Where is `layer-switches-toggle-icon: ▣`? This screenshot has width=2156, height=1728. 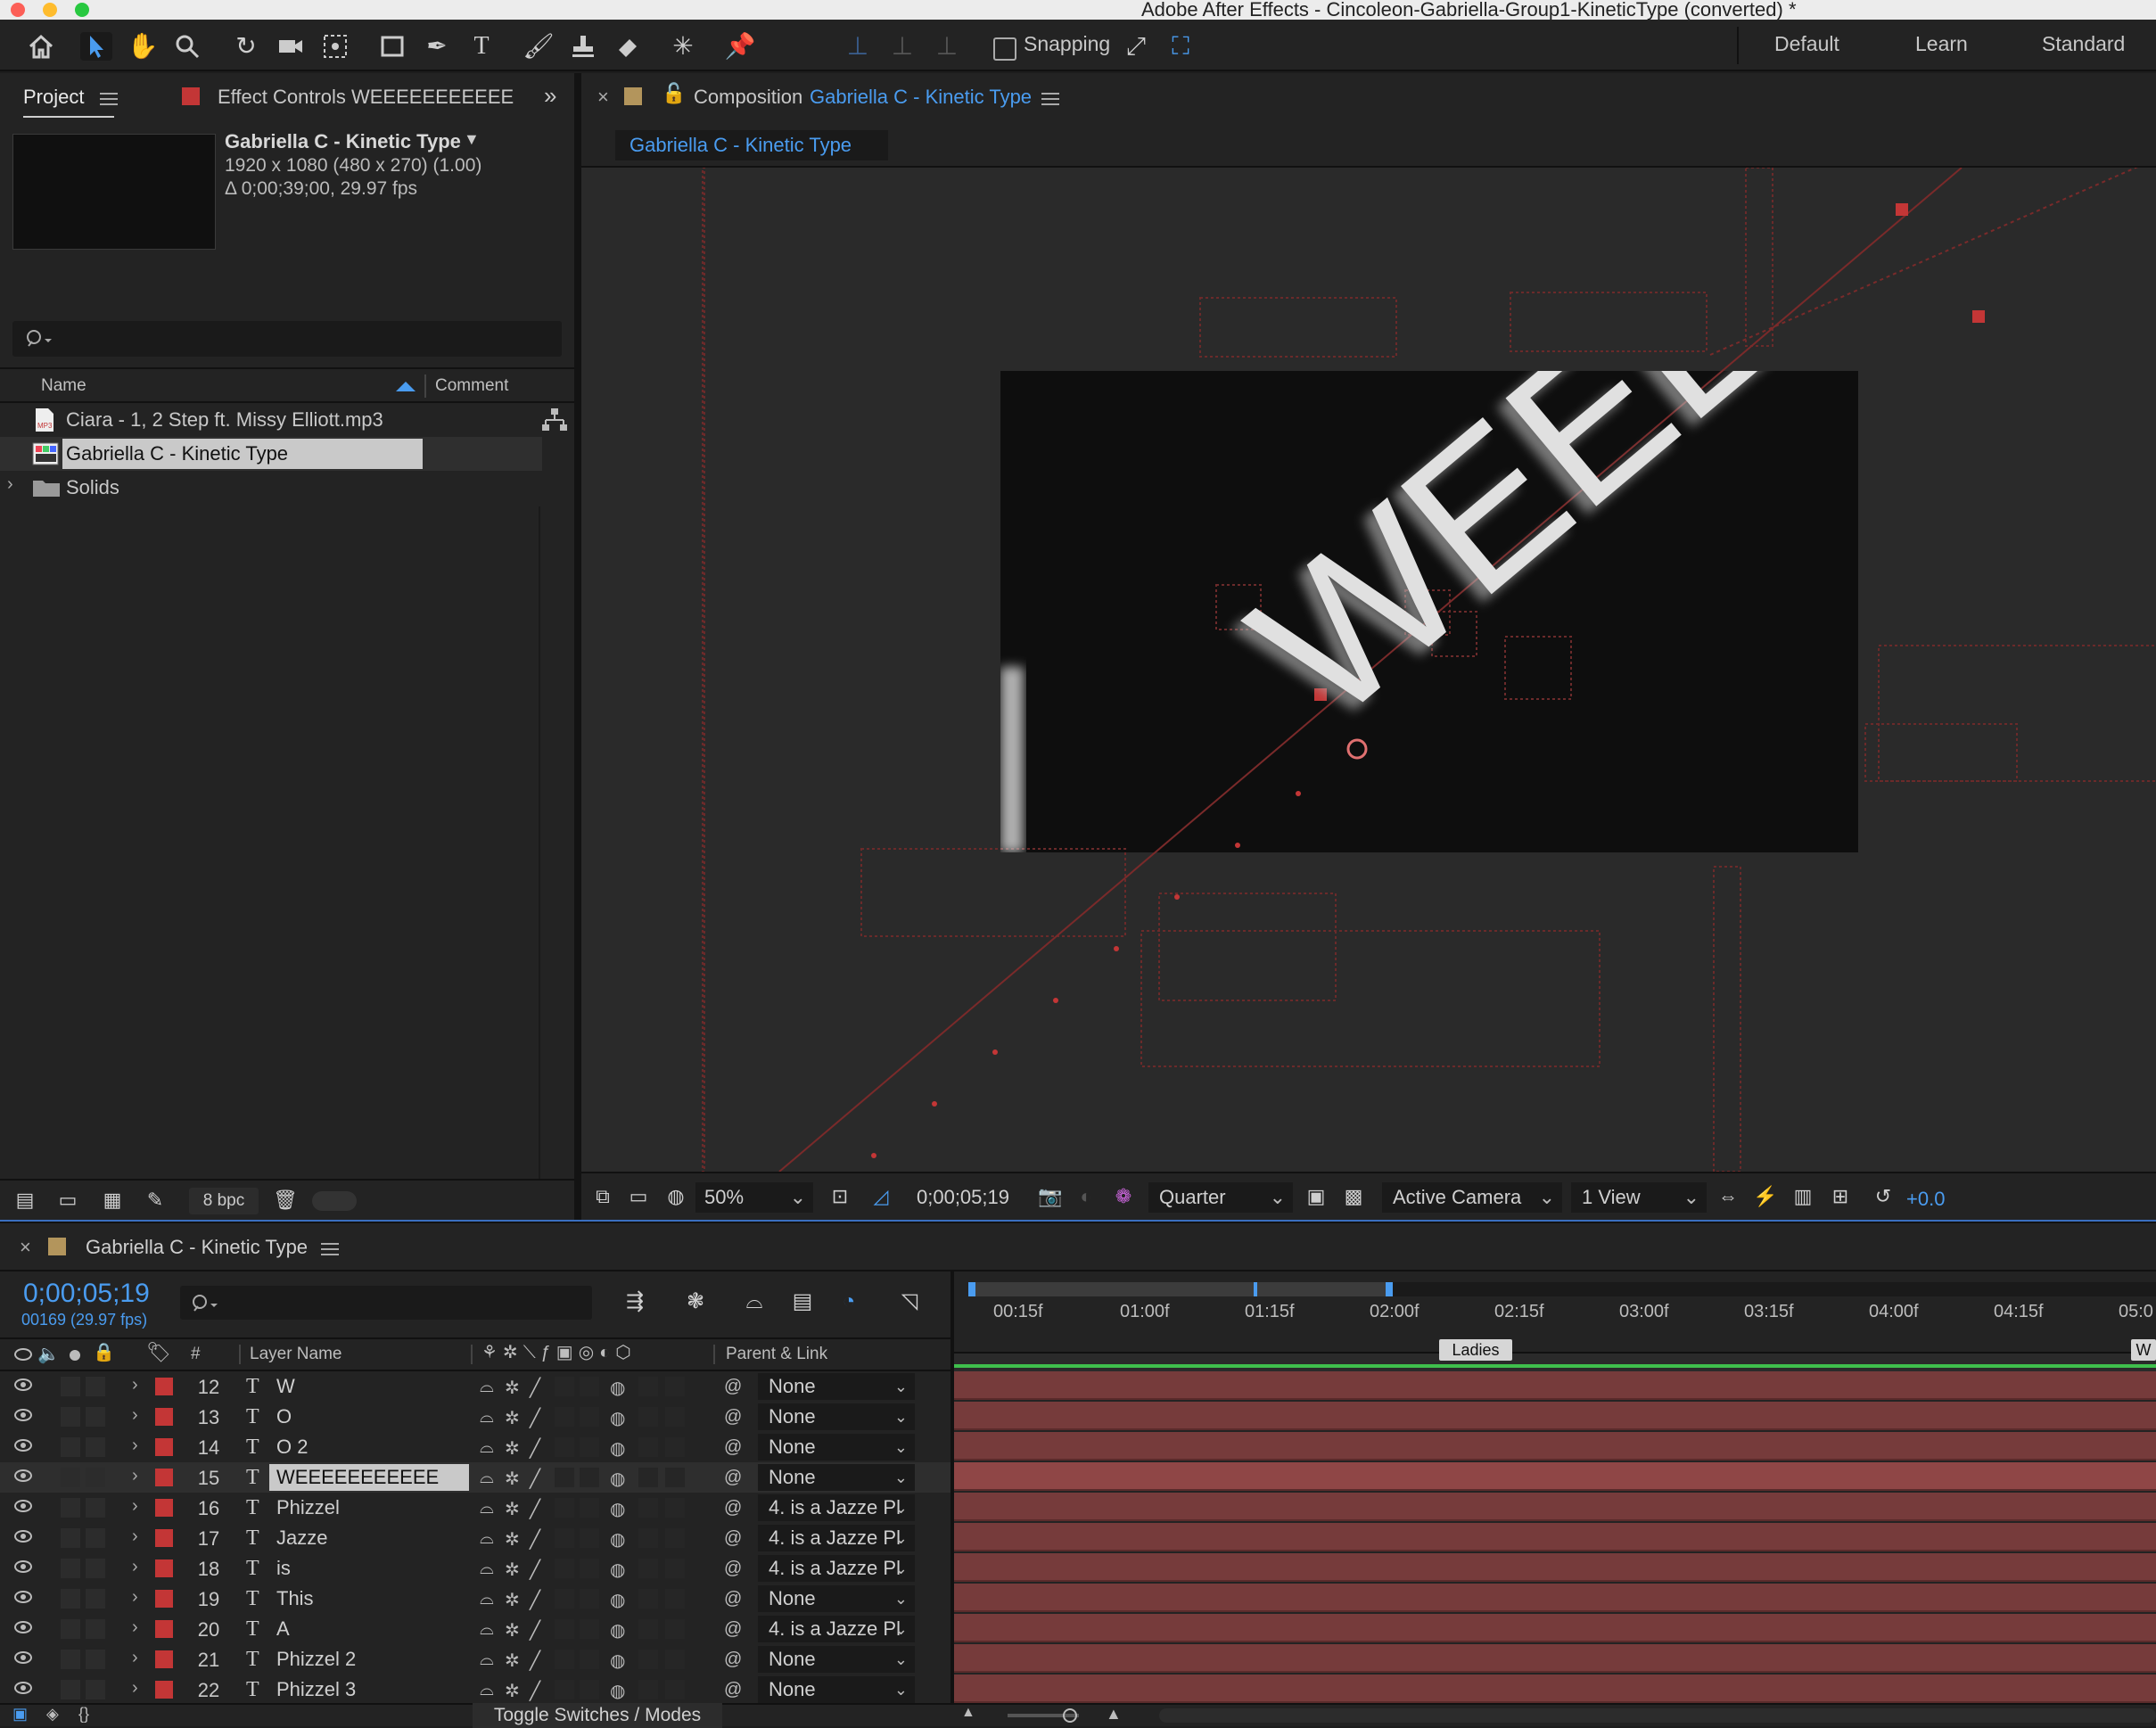
layer-switches-toggle-icon: ▣ is located at coordinates (20, 1714).